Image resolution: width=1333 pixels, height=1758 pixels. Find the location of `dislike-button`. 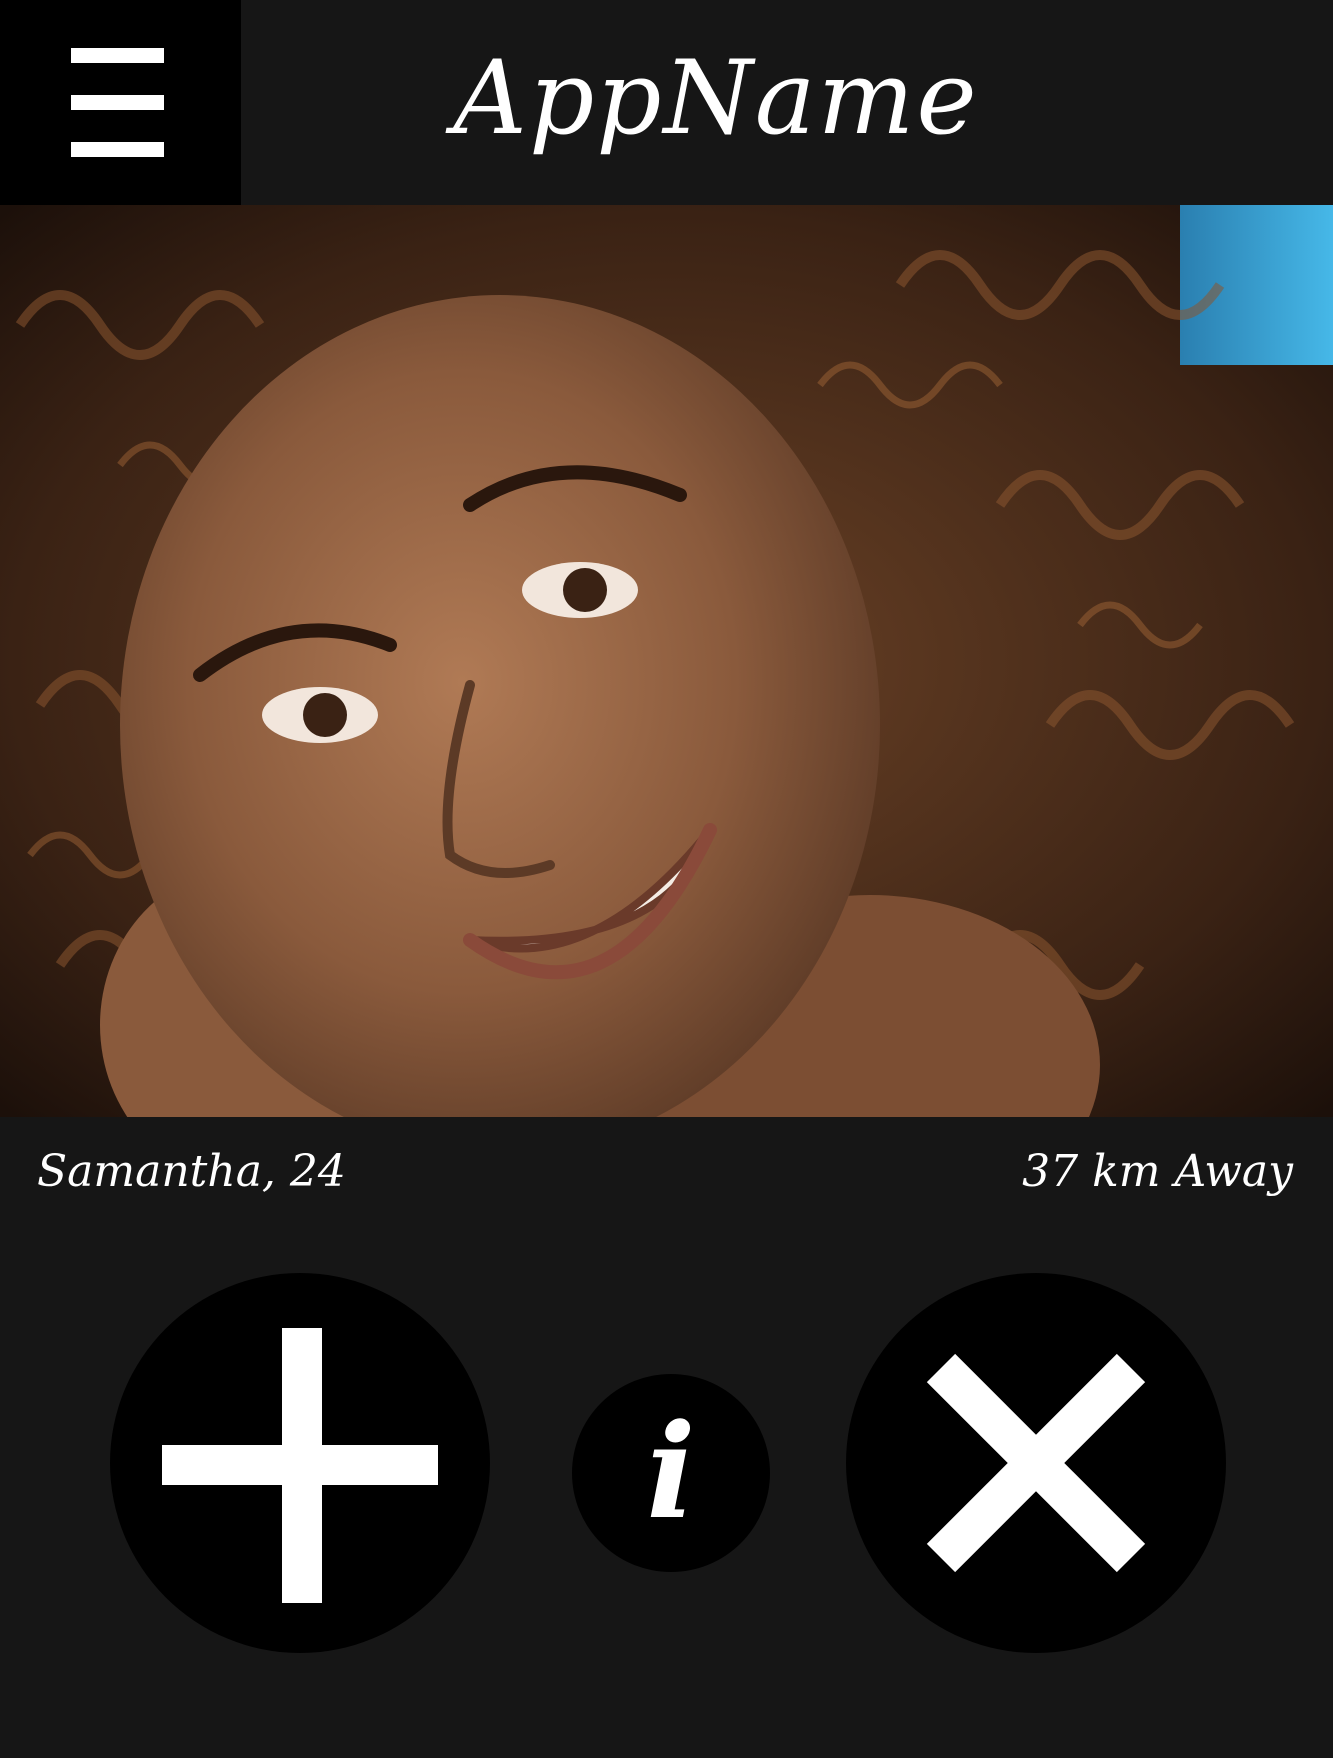

dislike-button is located at coordinates (1036, 1463).